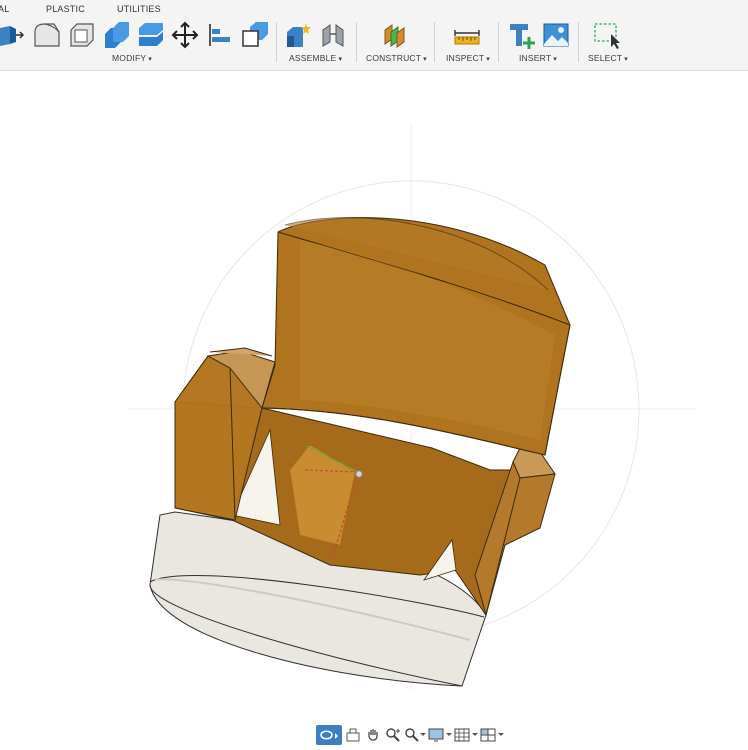 The image size is (748, 750). I want to click on orbit-icon, so click(329, 735).